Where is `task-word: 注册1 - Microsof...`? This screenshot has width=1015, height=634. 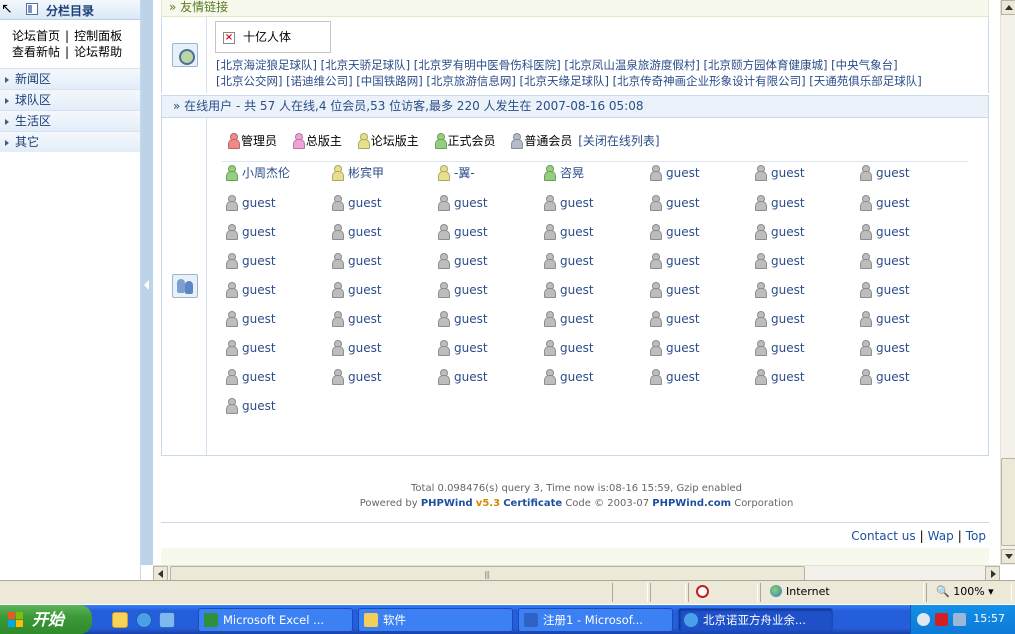 task-word: 注册1 - Microsof... is located at coordinates (595, 620).